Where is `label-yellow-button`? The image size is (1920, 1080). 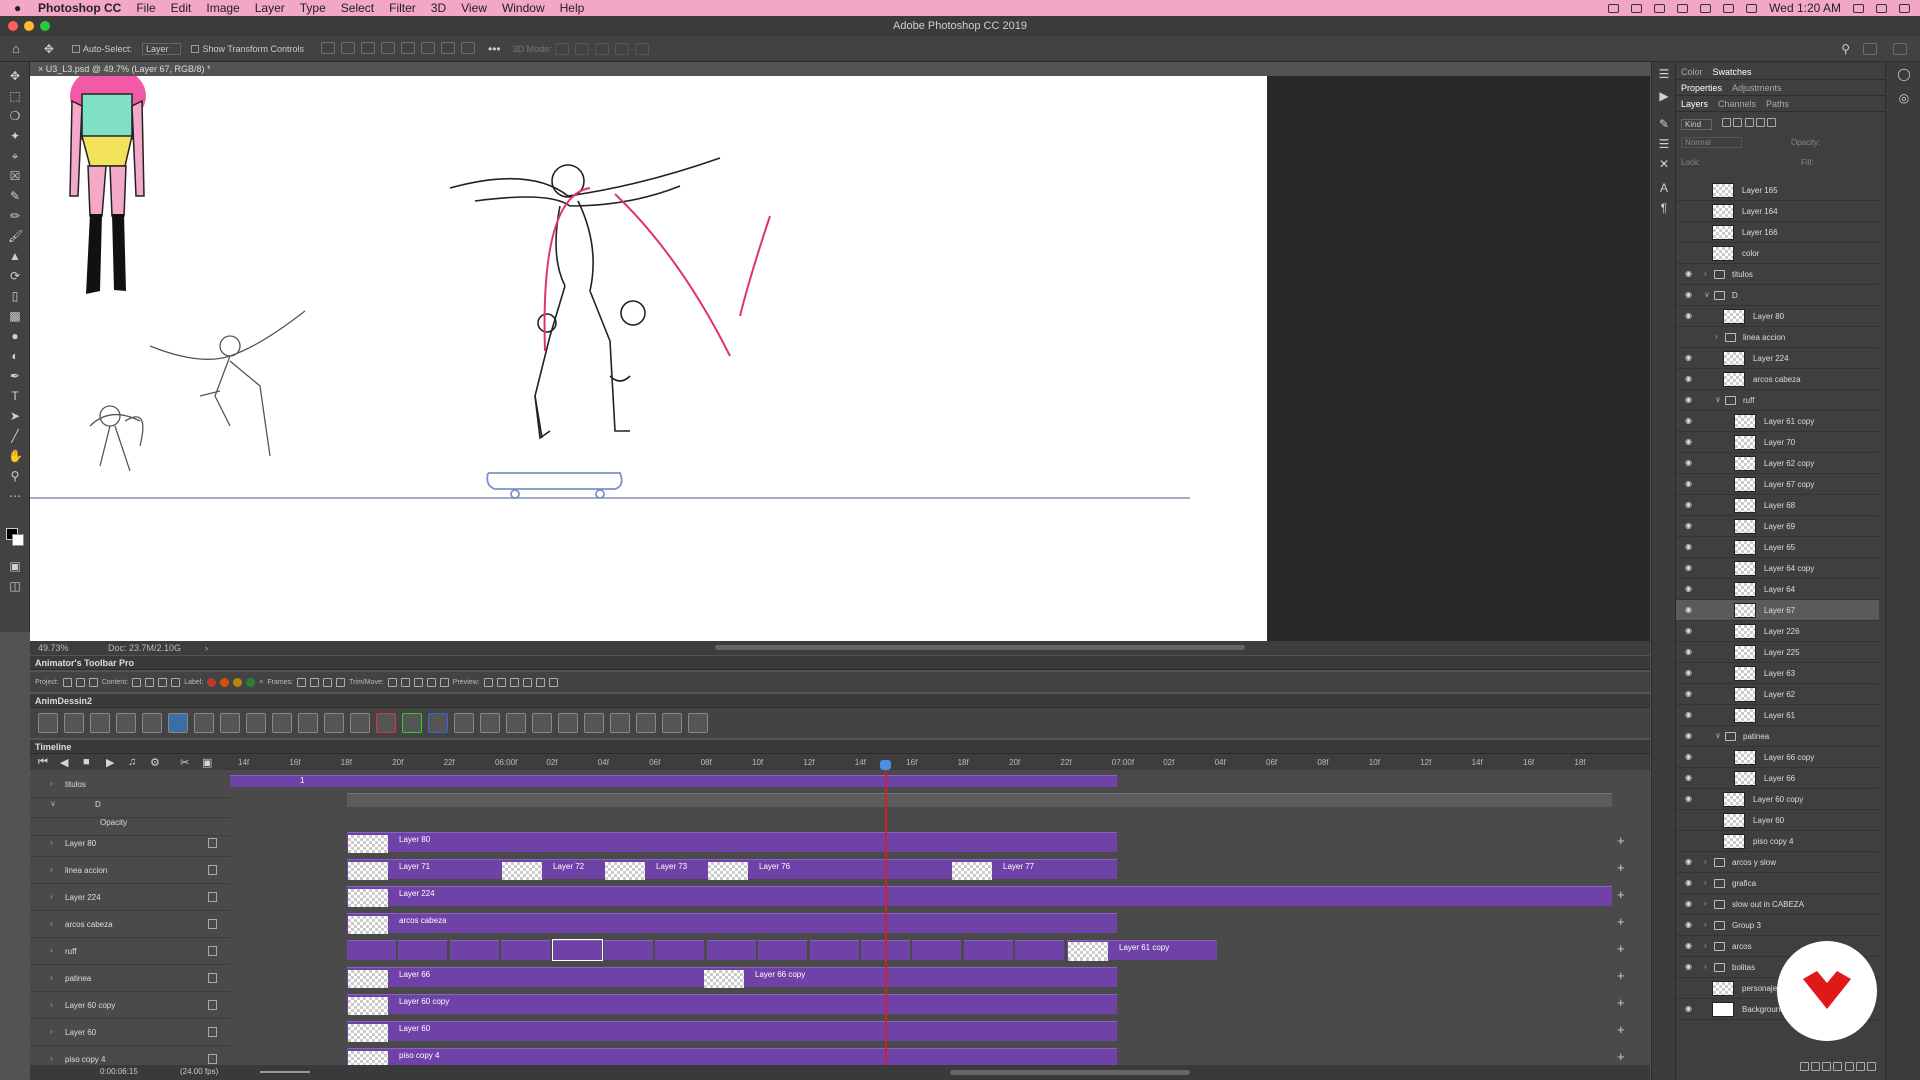 label-yellow-button is located at coordinates (238, 682).